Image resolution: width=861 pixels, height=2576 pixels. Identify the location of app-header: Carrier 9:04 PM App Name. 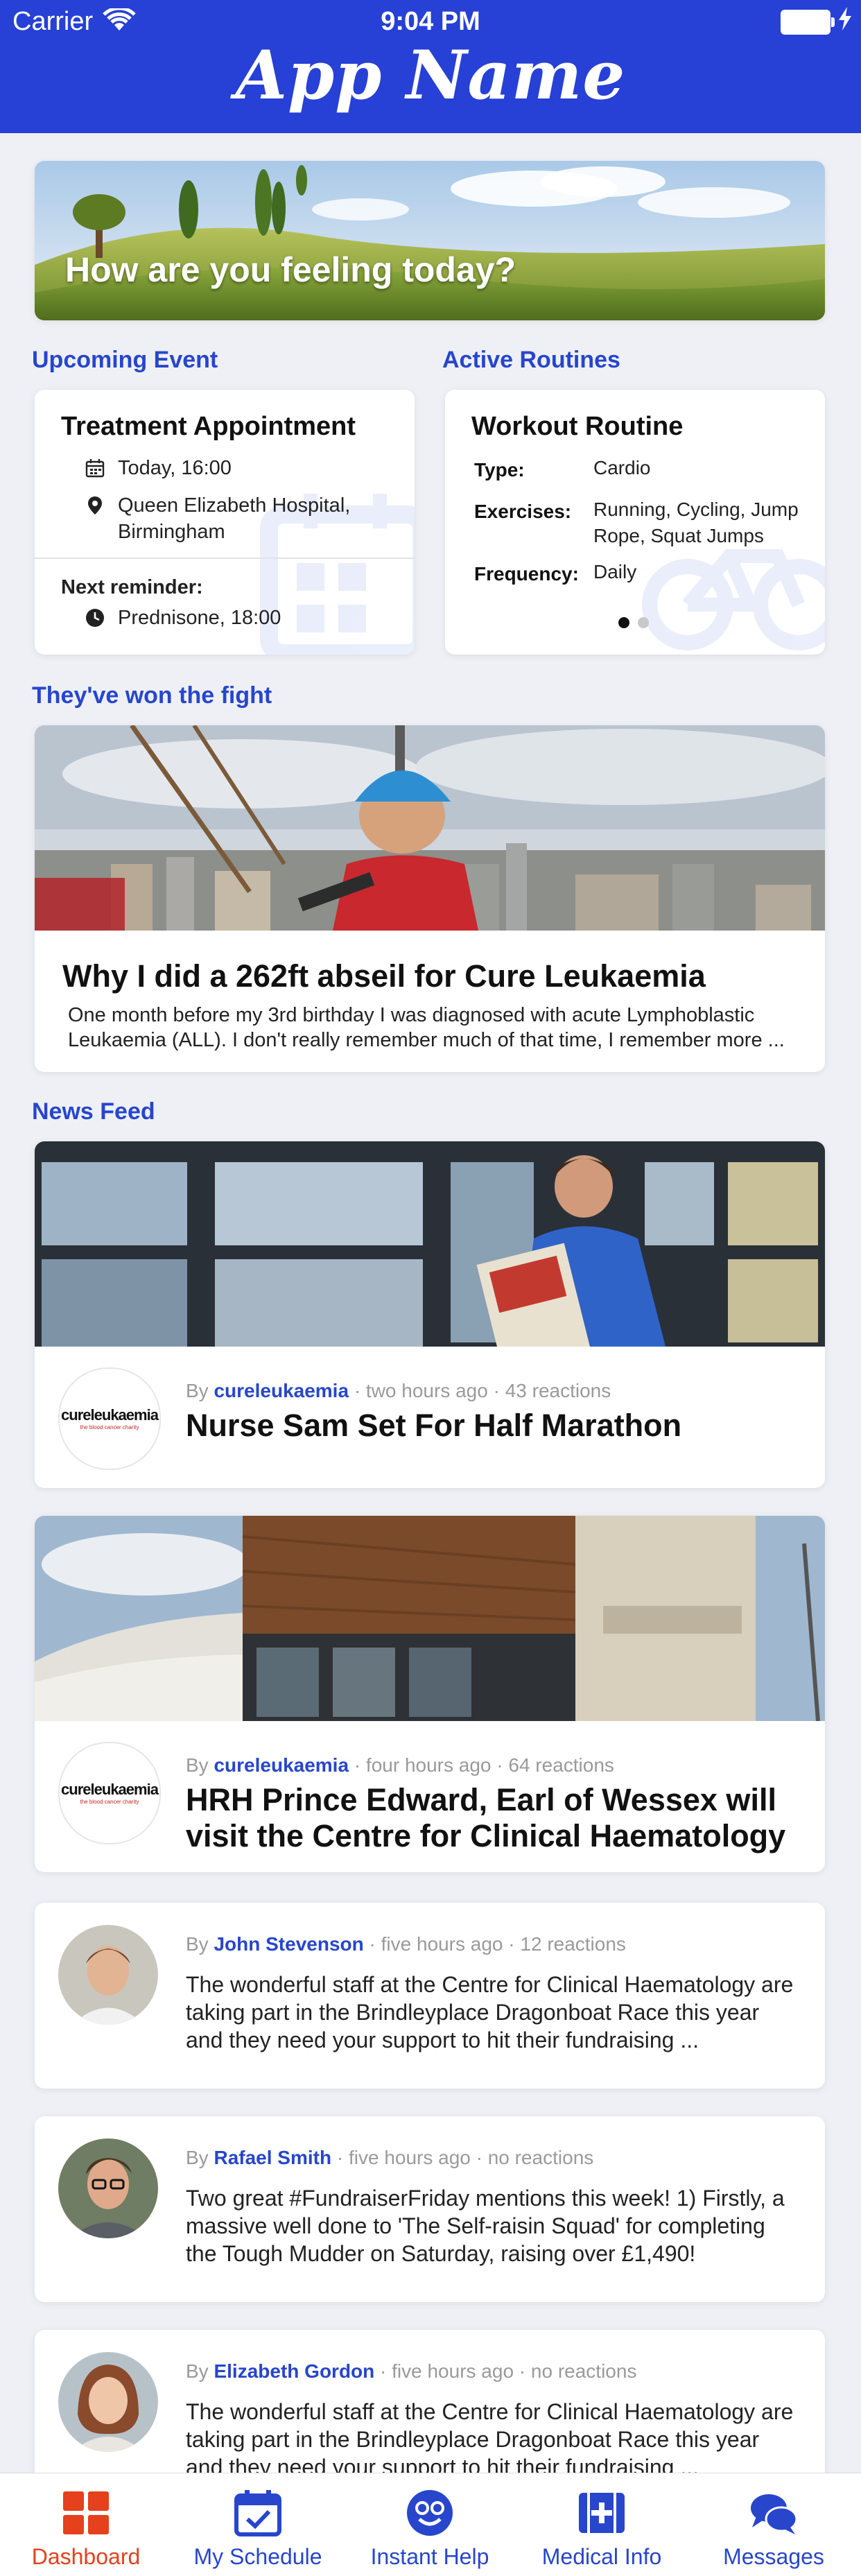
(430, 66).